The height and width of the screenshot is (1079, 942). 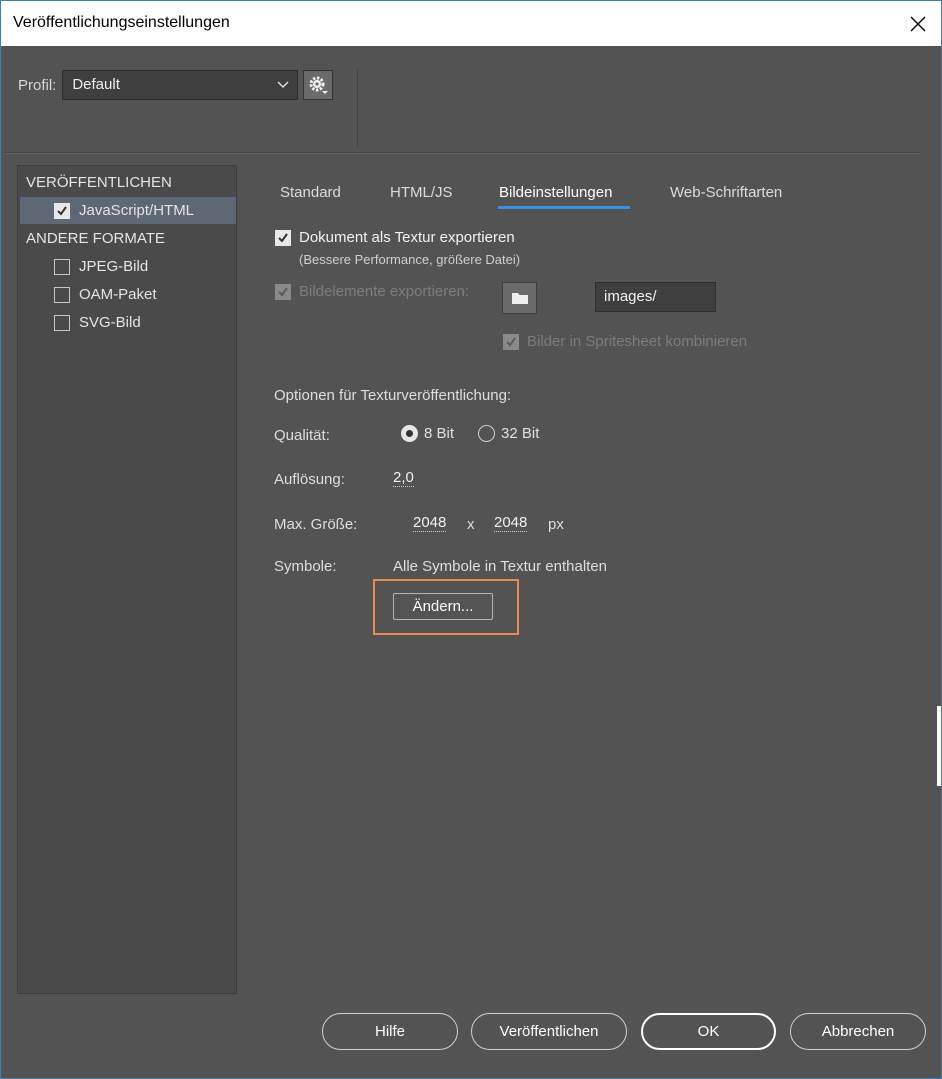 I want to click on close-button, so click(x=918, y=23).